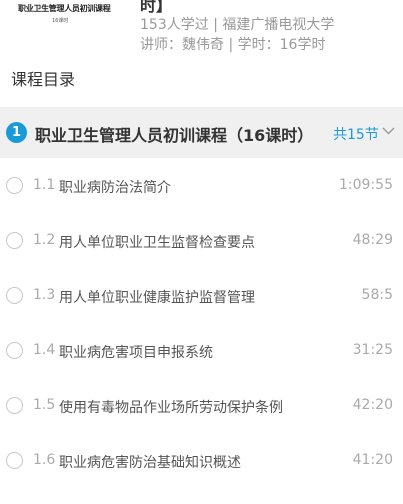 This screenshot has width=403, height=504. What do you see at coordinates (372, 350) in the screenshot?
I see `lesson-duration: 31:25` at bounding box center [372, 350].